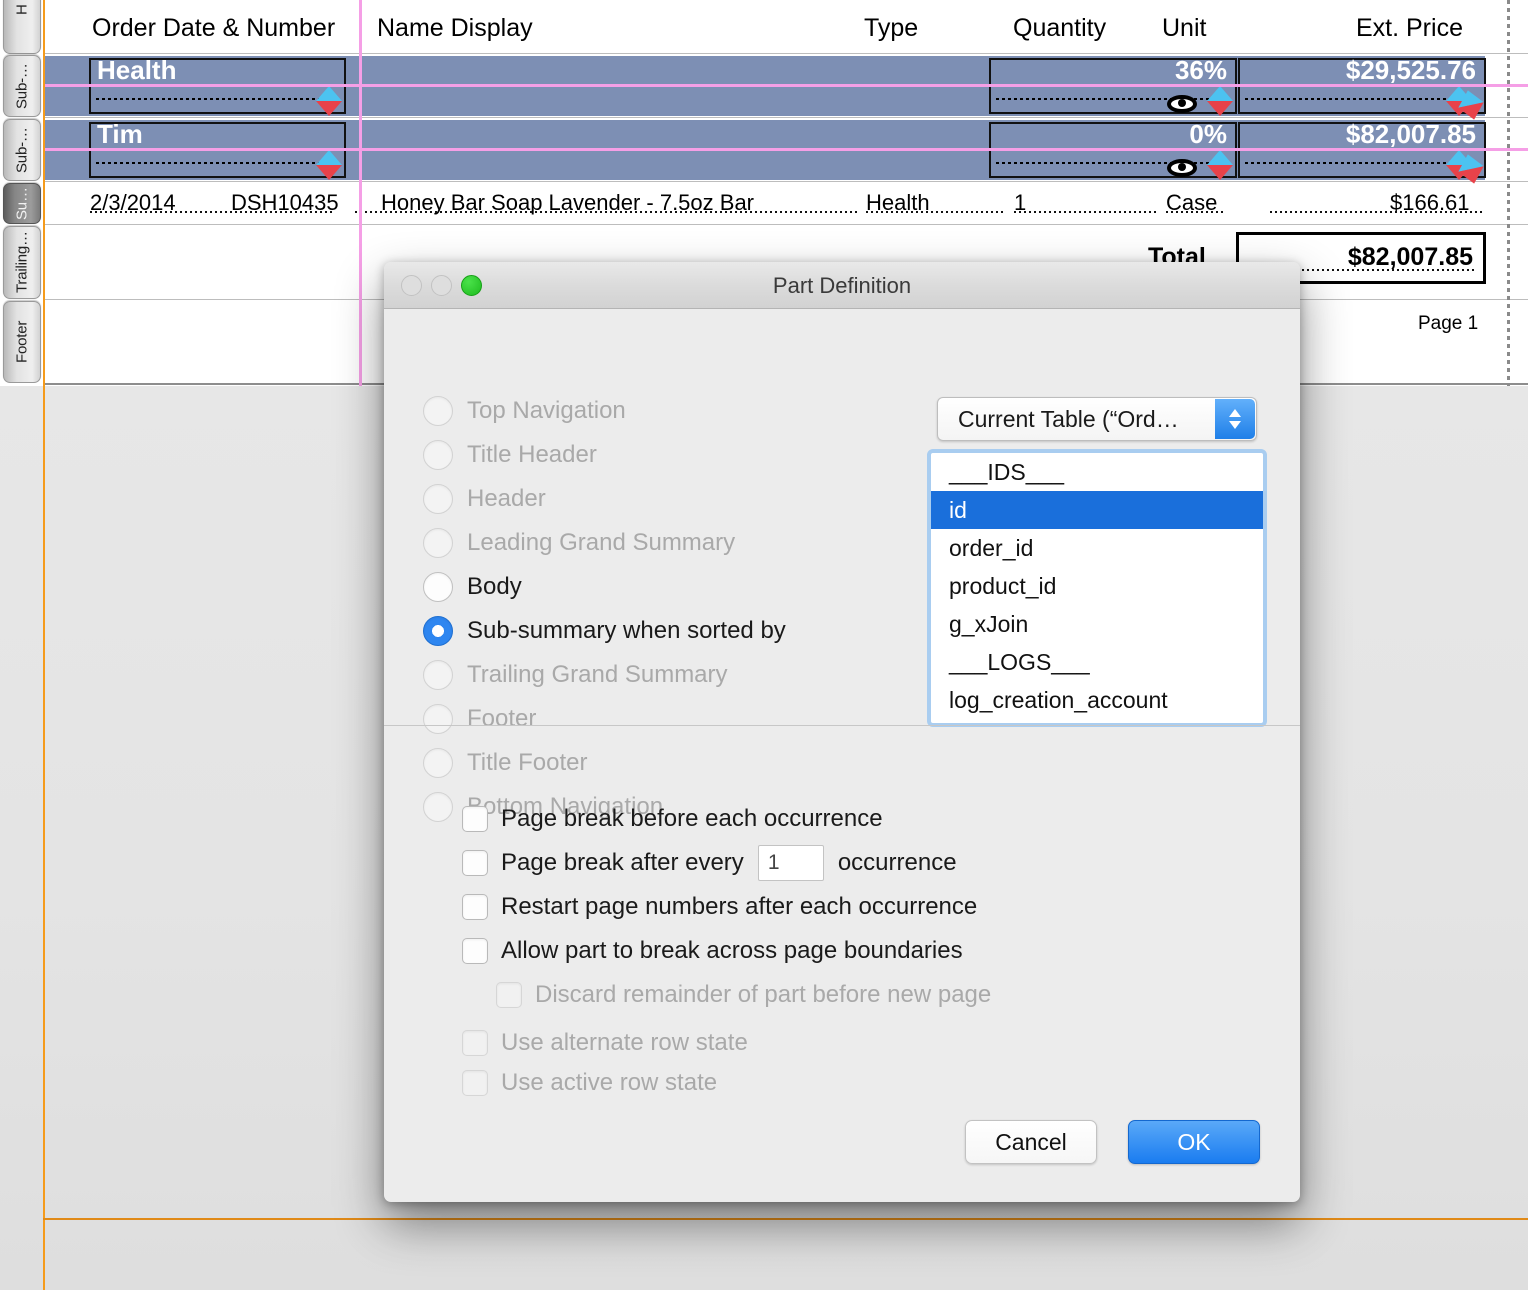  I want to click on dialog-titlebar: Part Definition, so click(842, 285).